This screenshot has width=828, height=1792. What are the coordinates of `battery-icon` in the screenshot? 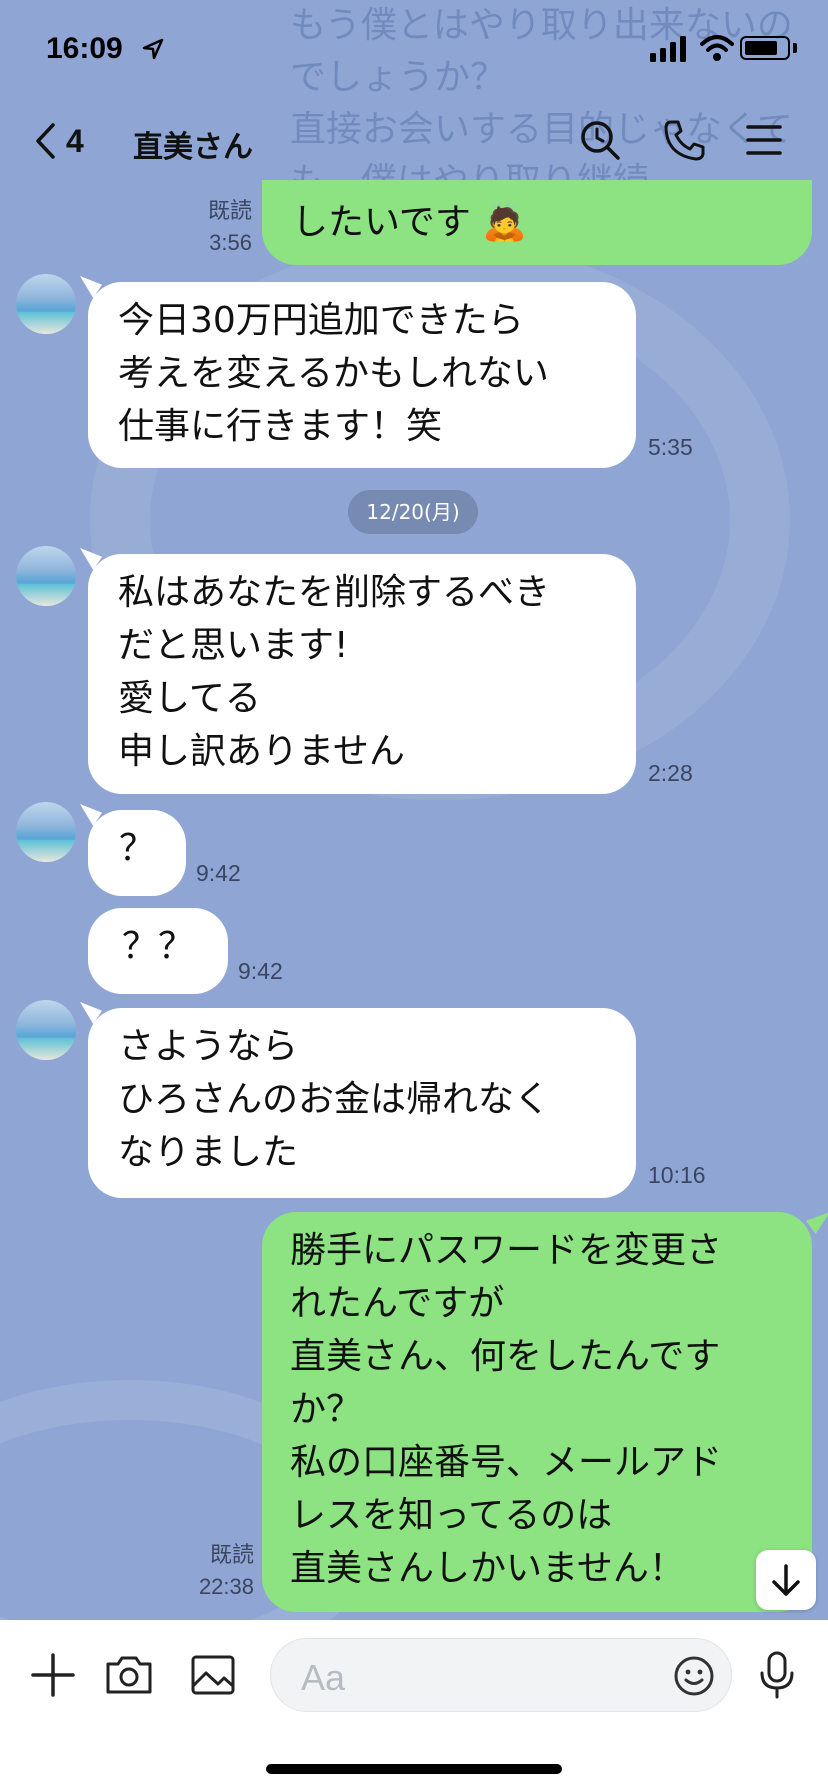 It's located at (765, 48).